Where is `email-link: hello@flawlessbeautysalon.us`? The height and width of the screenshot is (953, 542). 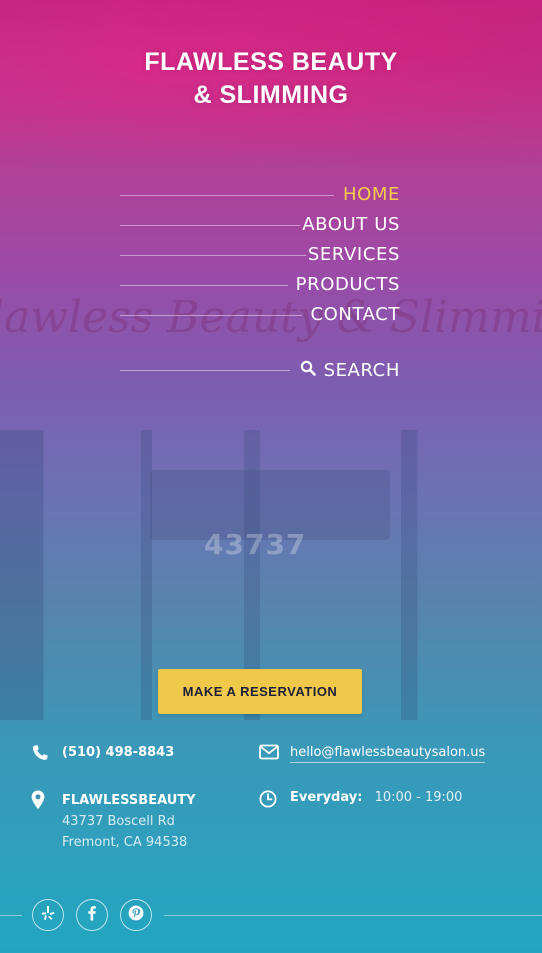
email-link: hello@flawlessbeautysalon.us is located at coordinates (388, 754).